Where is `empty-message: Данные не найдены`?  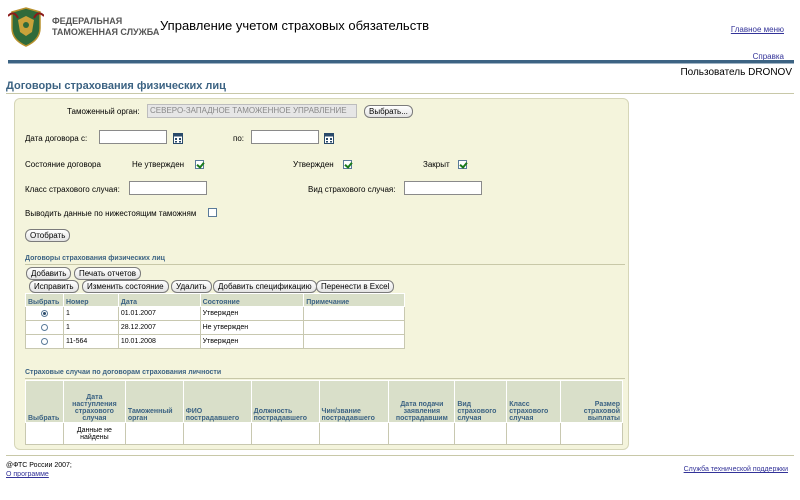 empty-message: Данные не найдены is located at coordinates (94, 433).